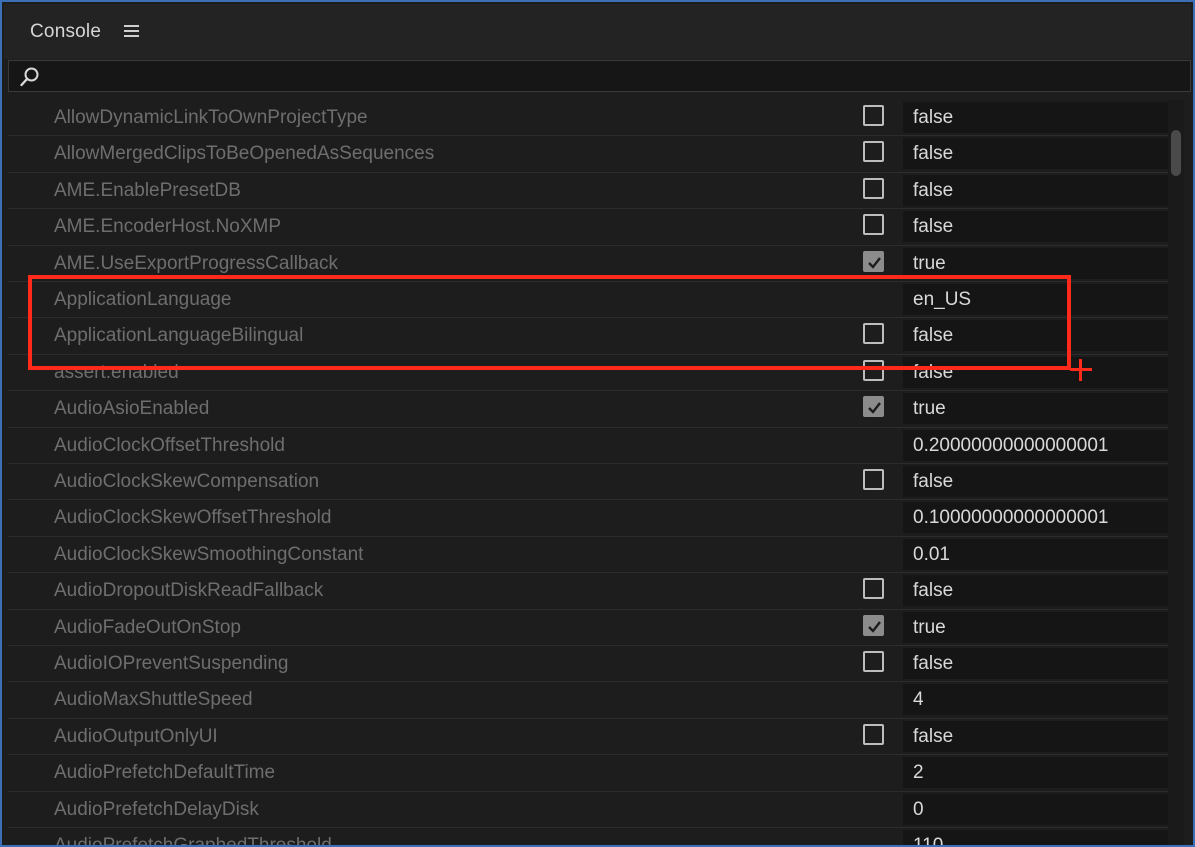  Describe the element at coordinates (136, 736) in the screenshot. I see `setting-name: AudioOutputOnlyUI` at that location.